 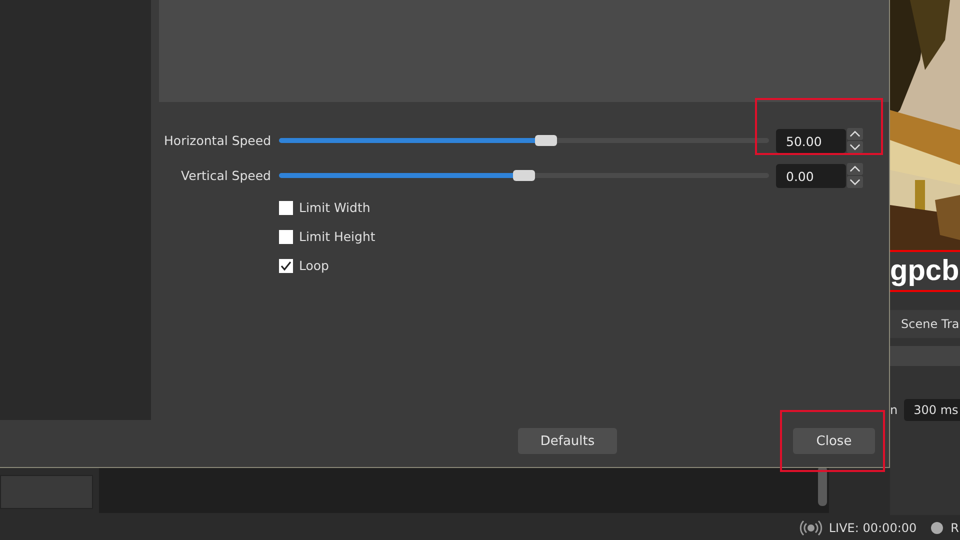 I want to click on slider-label: Vertical Speed, so click(x=225, y=175).